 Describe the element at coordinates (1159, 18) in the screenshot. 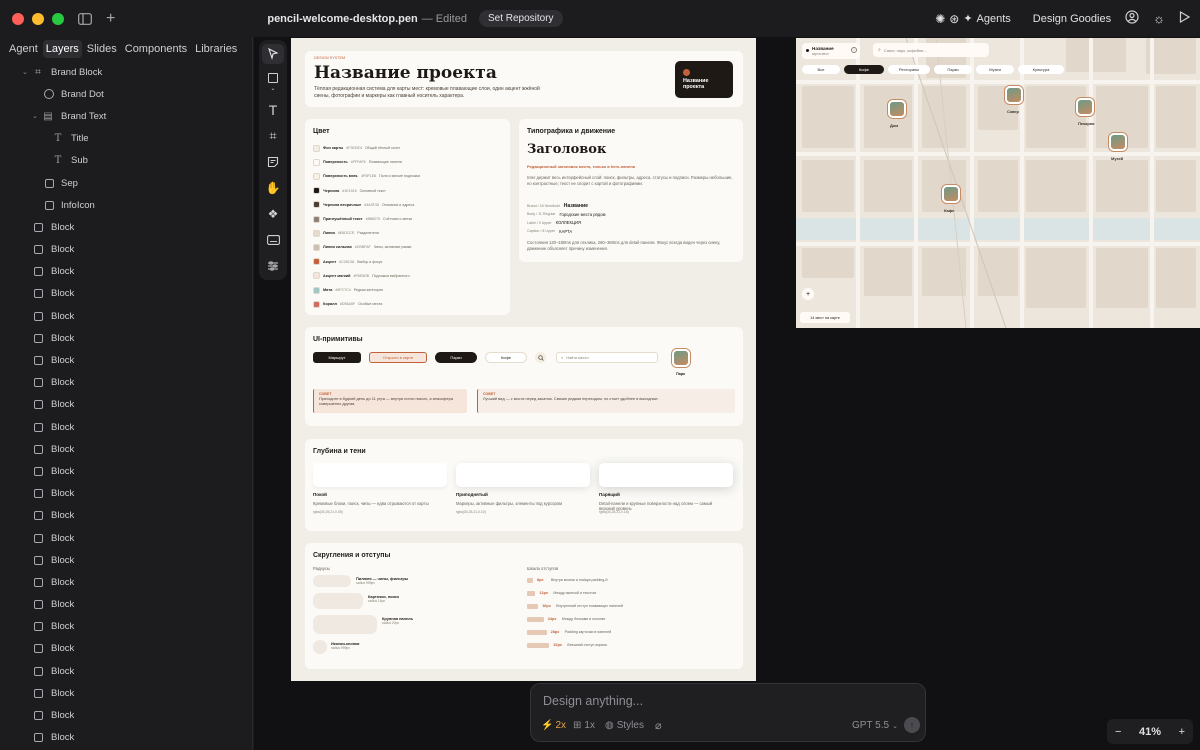

I see `theme-toggle-icon: ☼` at that location.